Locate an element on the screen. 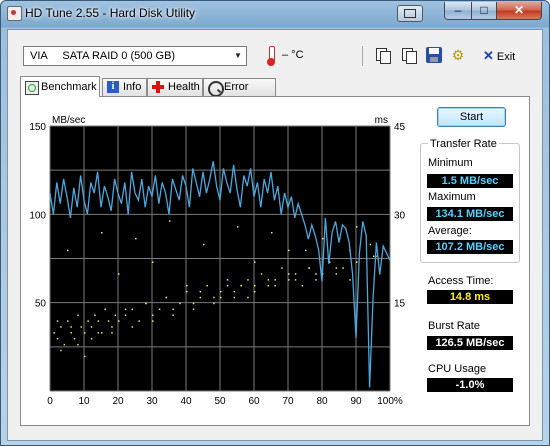 Image resolution: width=550 pixels, height=446 pixels. tab-health-label: Health is located at coordinates (184, 87).